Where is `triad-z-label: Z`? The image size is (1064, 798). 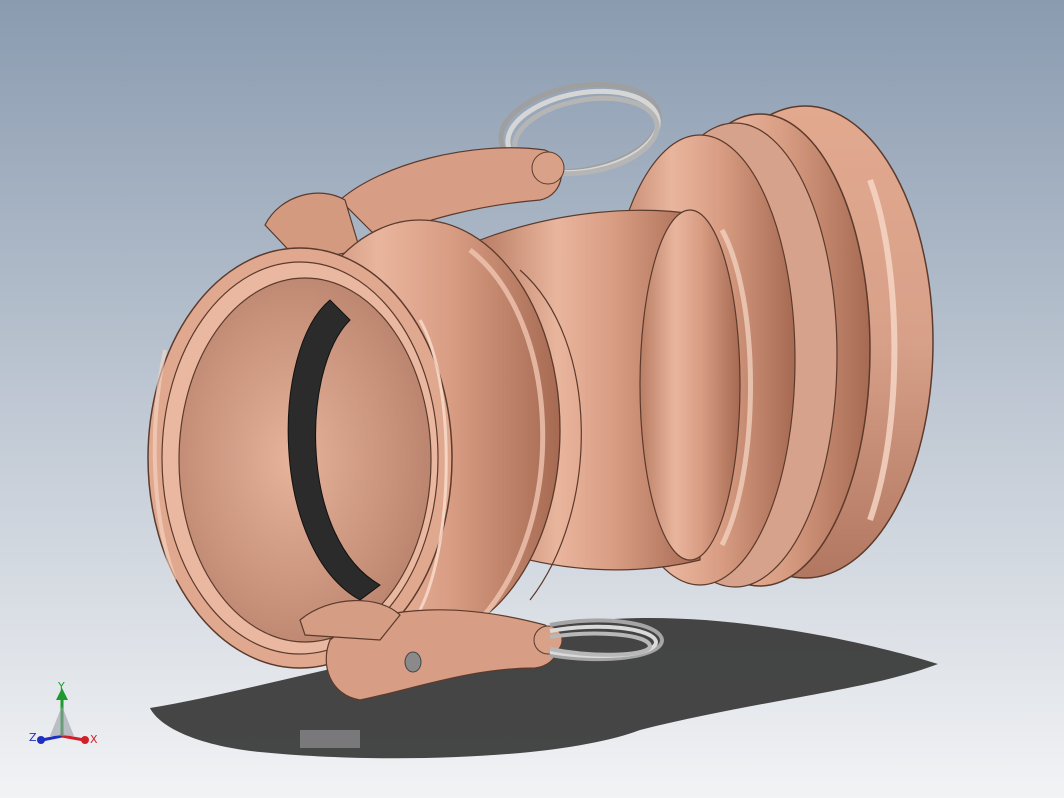 triad-z-label: Z is located at coordinates (33, 737).